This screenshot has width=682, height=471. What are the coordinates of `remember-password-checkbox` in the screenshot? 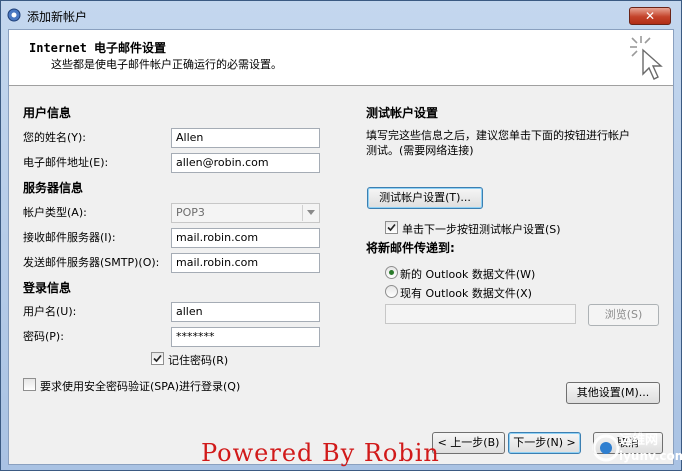 It's located at (157, 358).